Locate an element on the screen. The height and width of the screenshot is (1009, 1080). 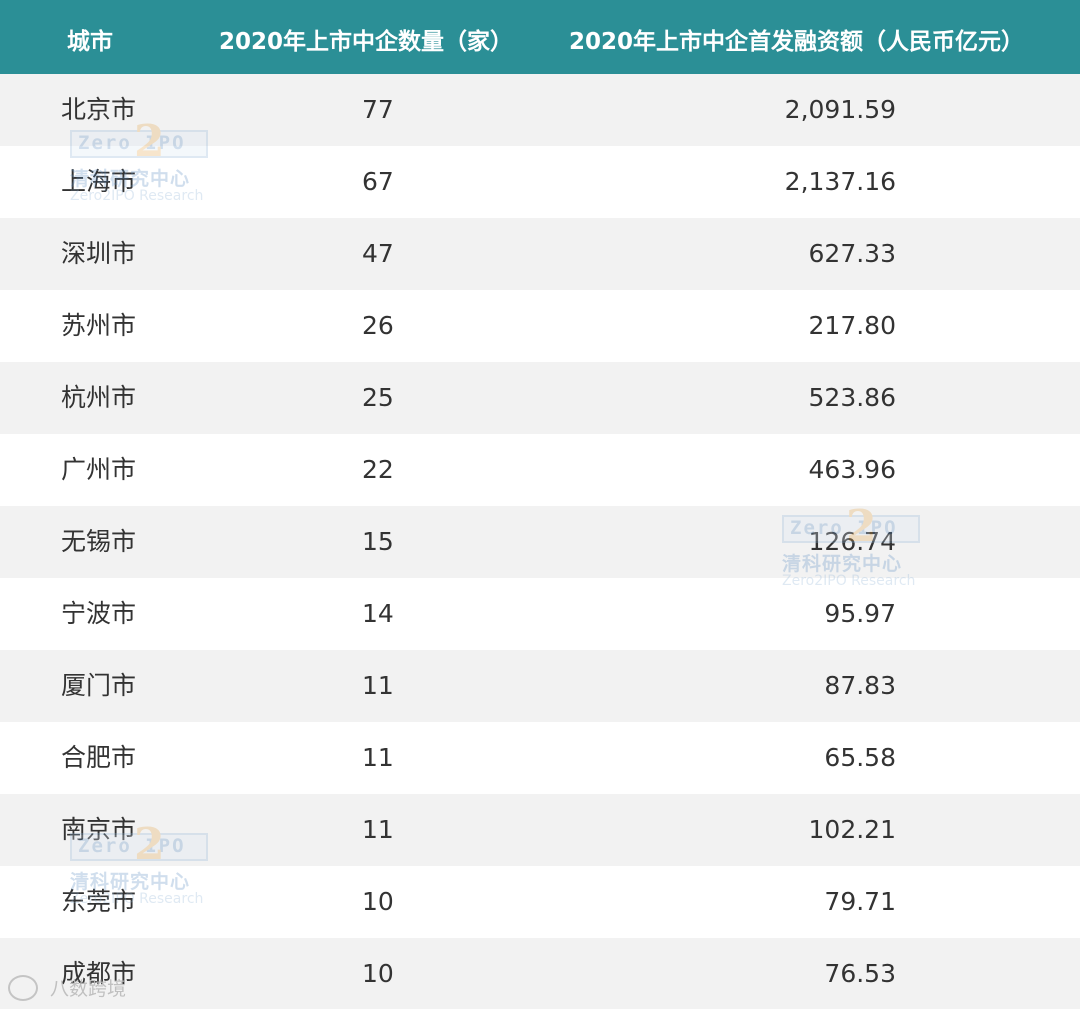
cell-city: 杭州市 is located at coordinates (99, 397).